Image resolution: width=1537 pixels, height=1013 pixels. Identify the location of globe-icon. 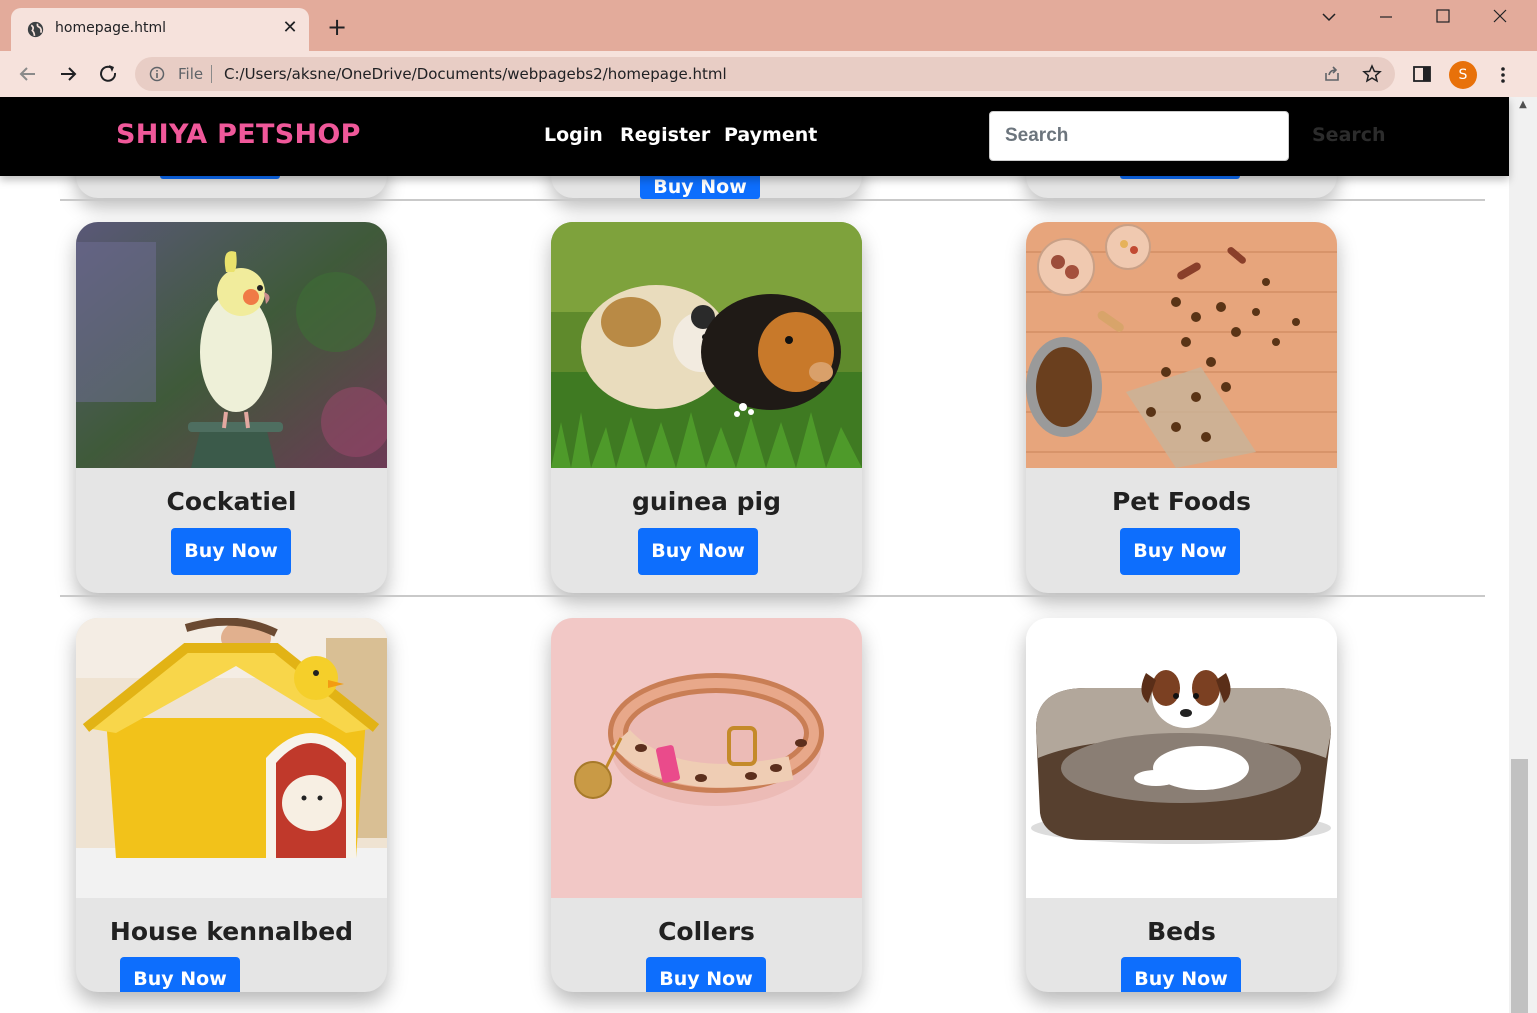
(35, 29).